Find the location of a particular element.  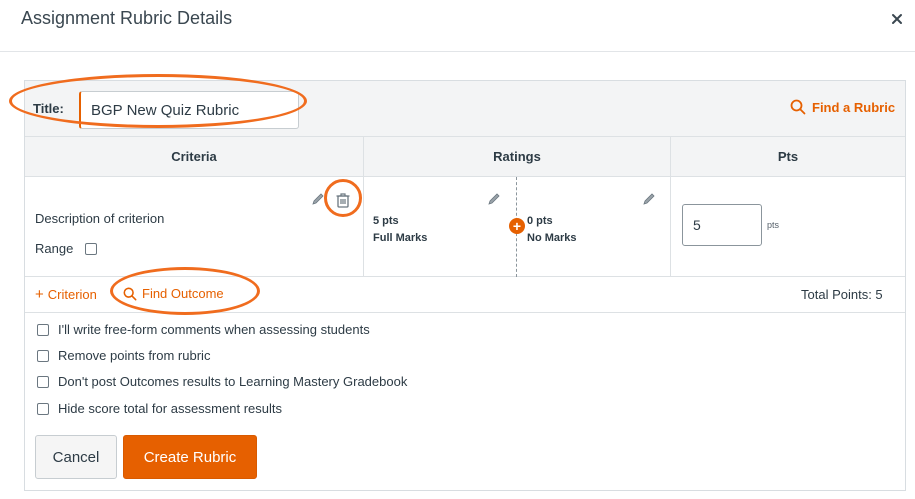

close-button is located at coordinates (898, 20).